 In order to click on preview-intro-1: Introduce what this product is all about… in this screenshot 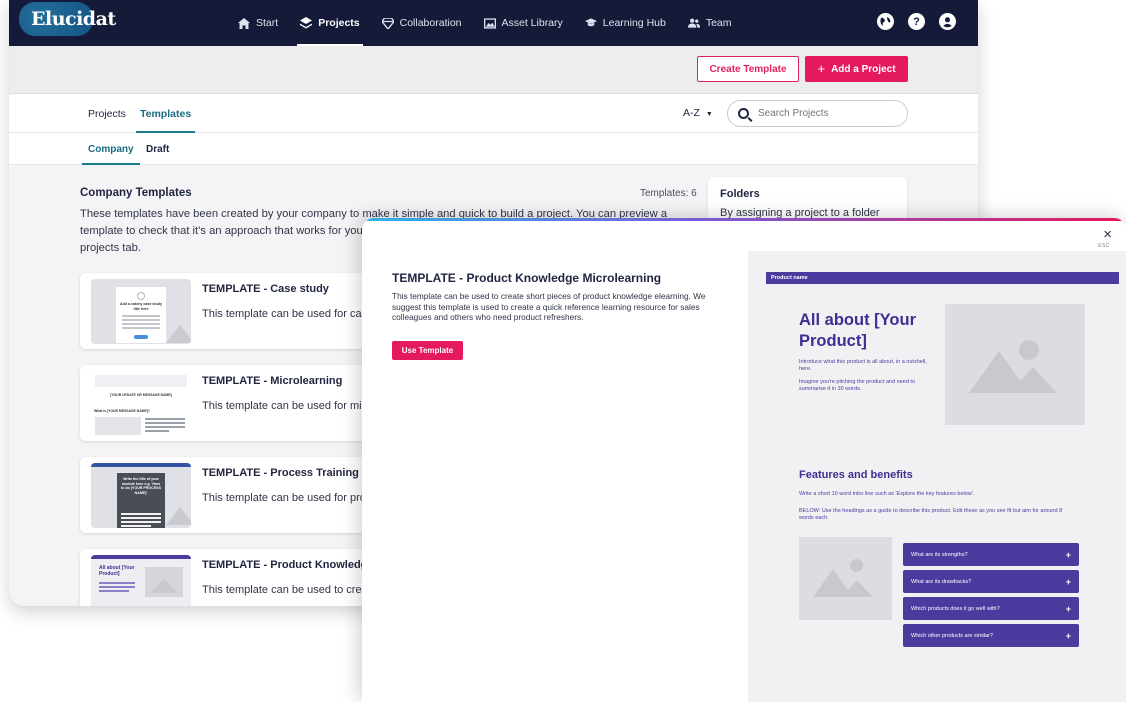, I will do `click(863, 365)`.